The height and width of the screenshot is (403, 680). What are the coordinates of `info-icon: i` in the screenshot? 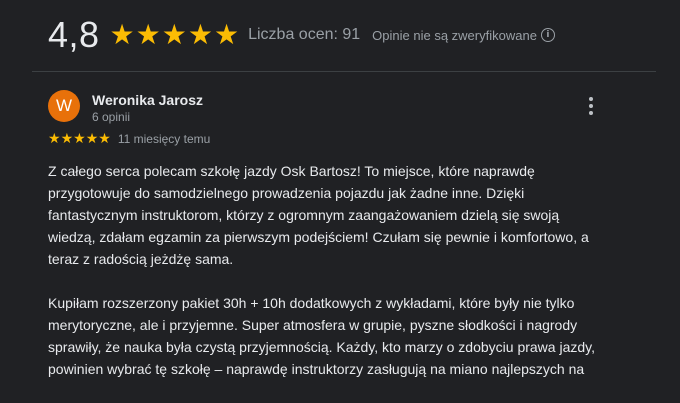 It's located at (547, 35).